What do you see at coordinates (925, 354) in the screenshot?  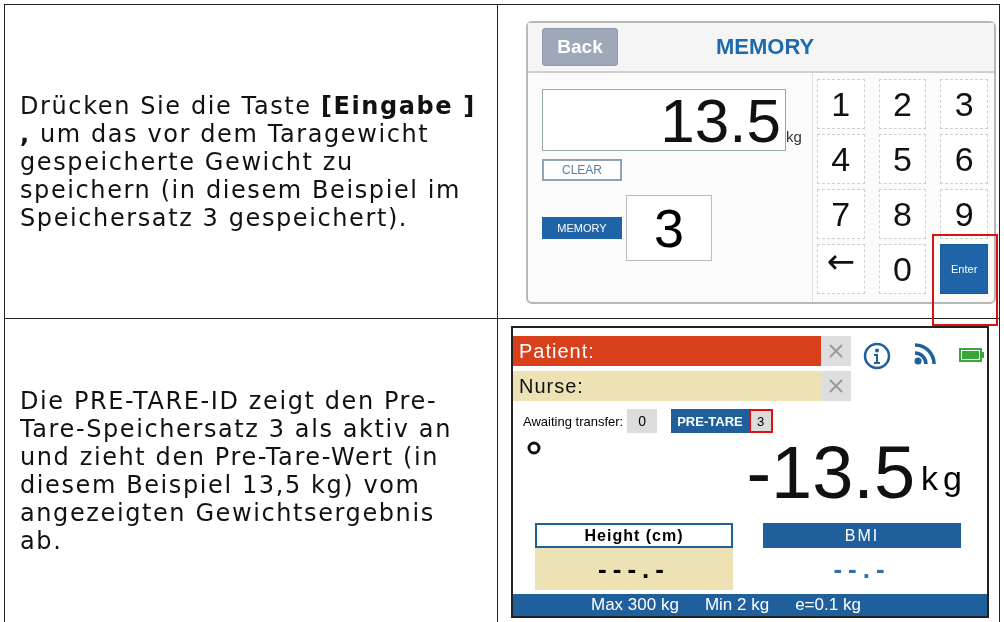 I see `wireless-signal-icon` at bounding box center [925, 354].